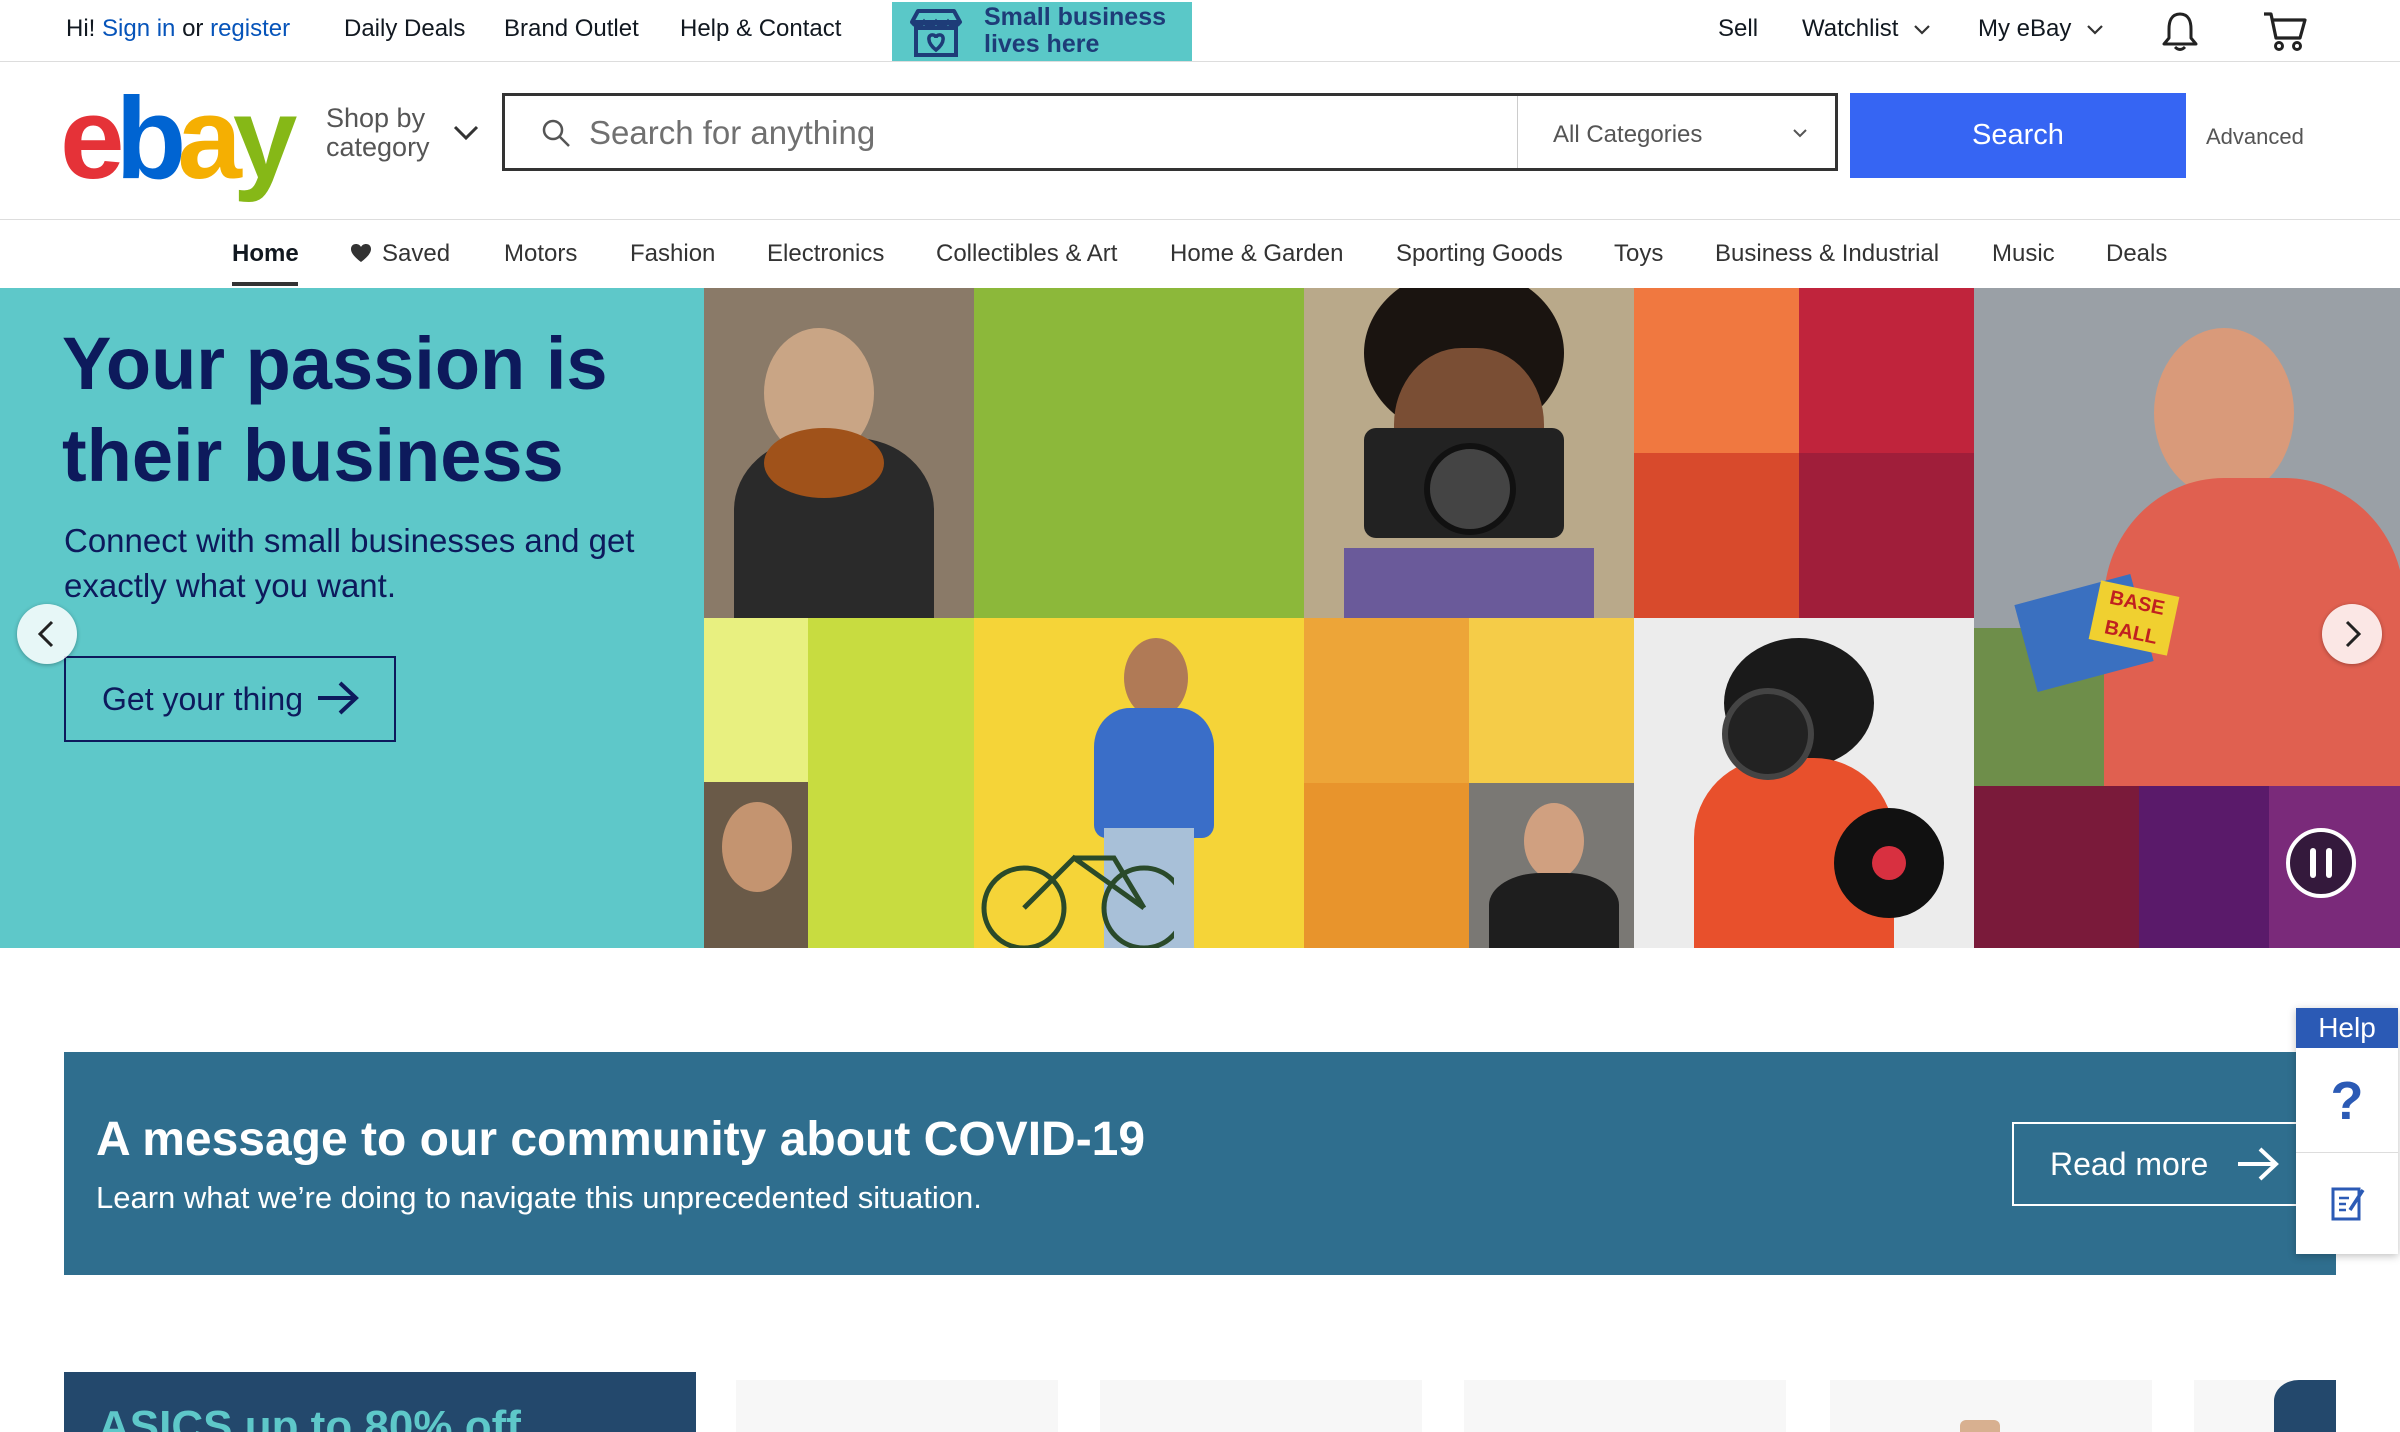 Image resolution: width=2400 pixels, height=1432 pixels. Describe the element at coordinates (1479, 254) in the screenshot. I see `nav-item-sporting-goods: Sporting Goods` at that location.